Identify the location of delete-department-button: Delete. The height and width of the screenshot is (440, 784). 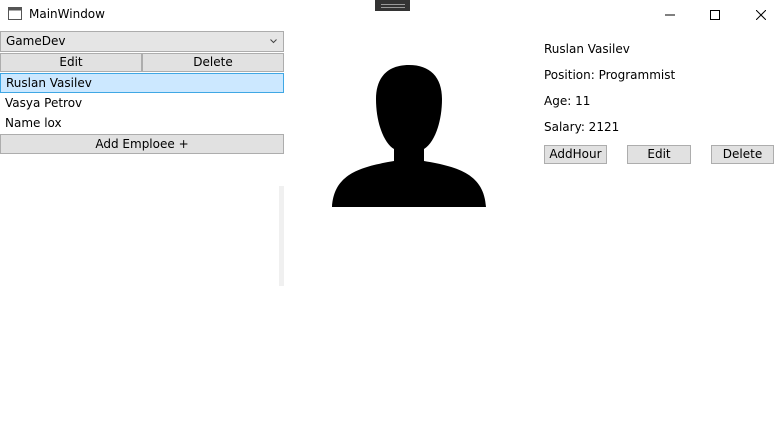
(213, 62).